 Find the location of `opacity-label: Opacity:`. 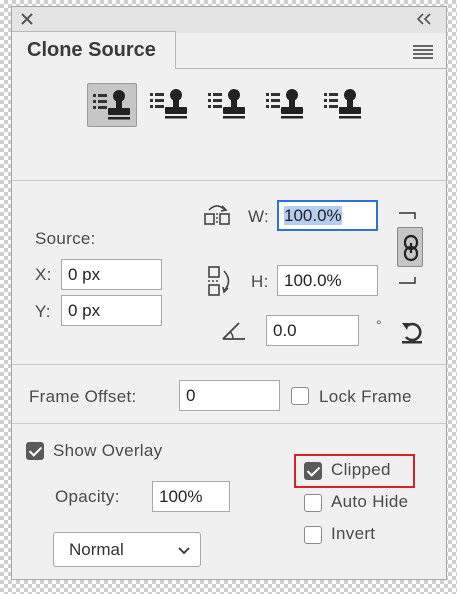

opacity-label: Opacity: is located at coordinates (87, 496).